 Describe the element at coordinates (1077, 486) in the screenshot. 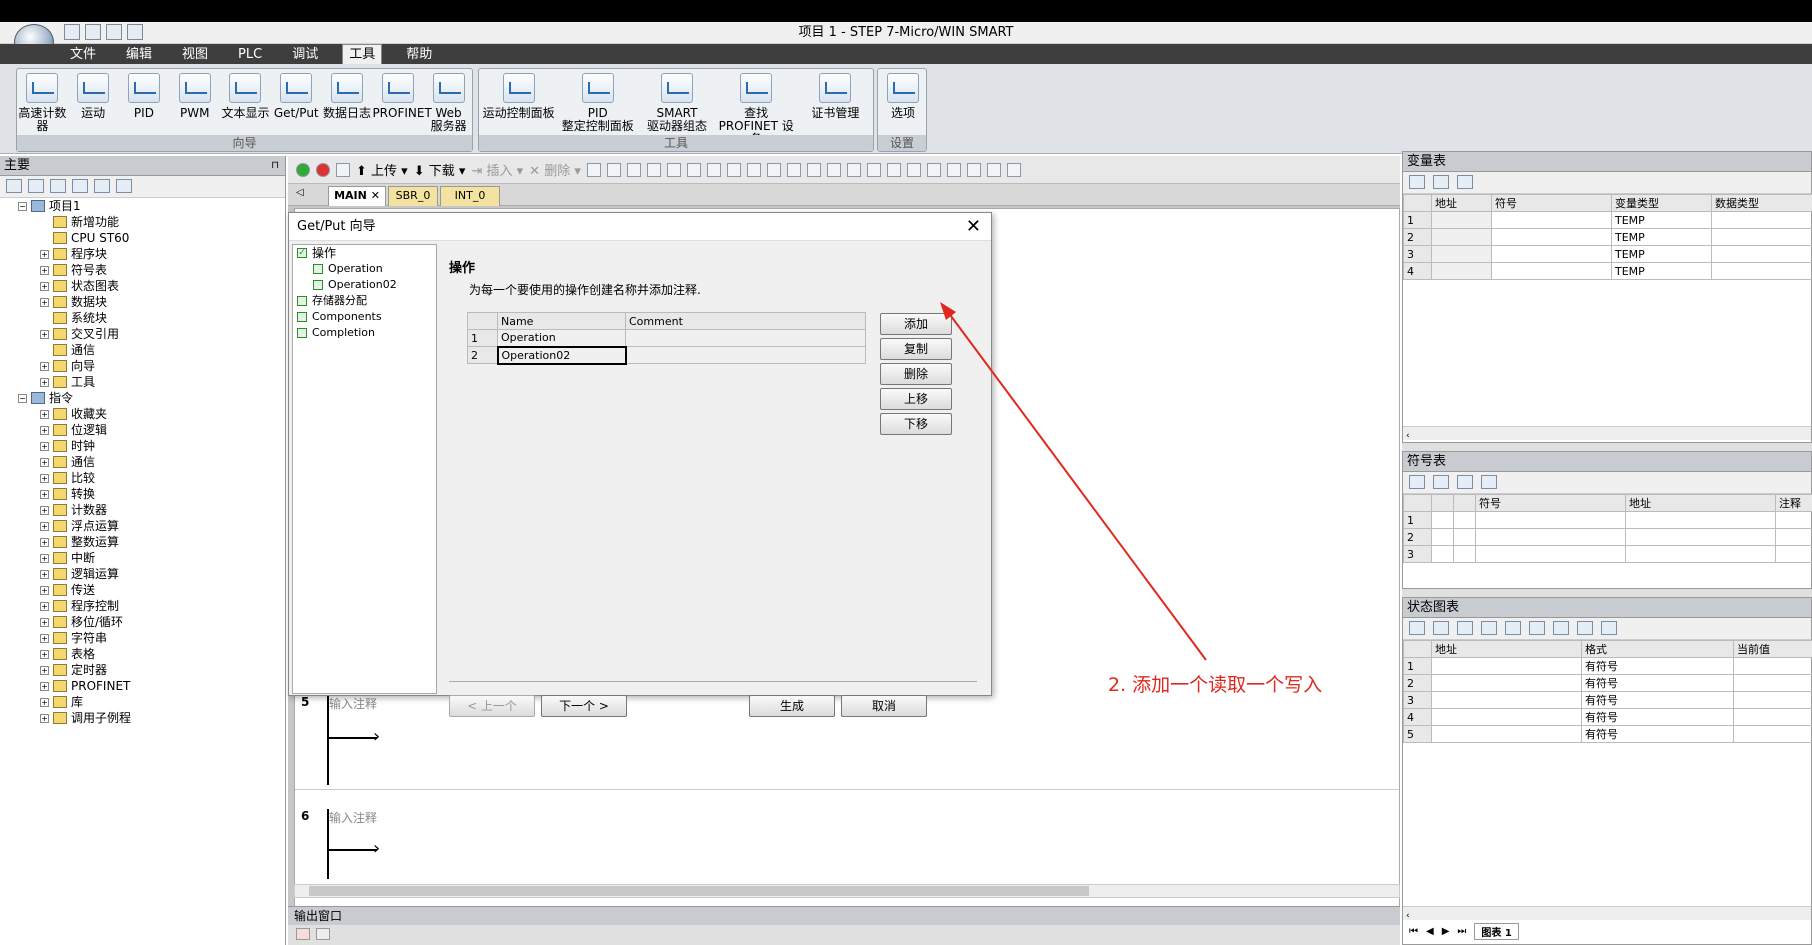

I see `arrow-line` at that location.